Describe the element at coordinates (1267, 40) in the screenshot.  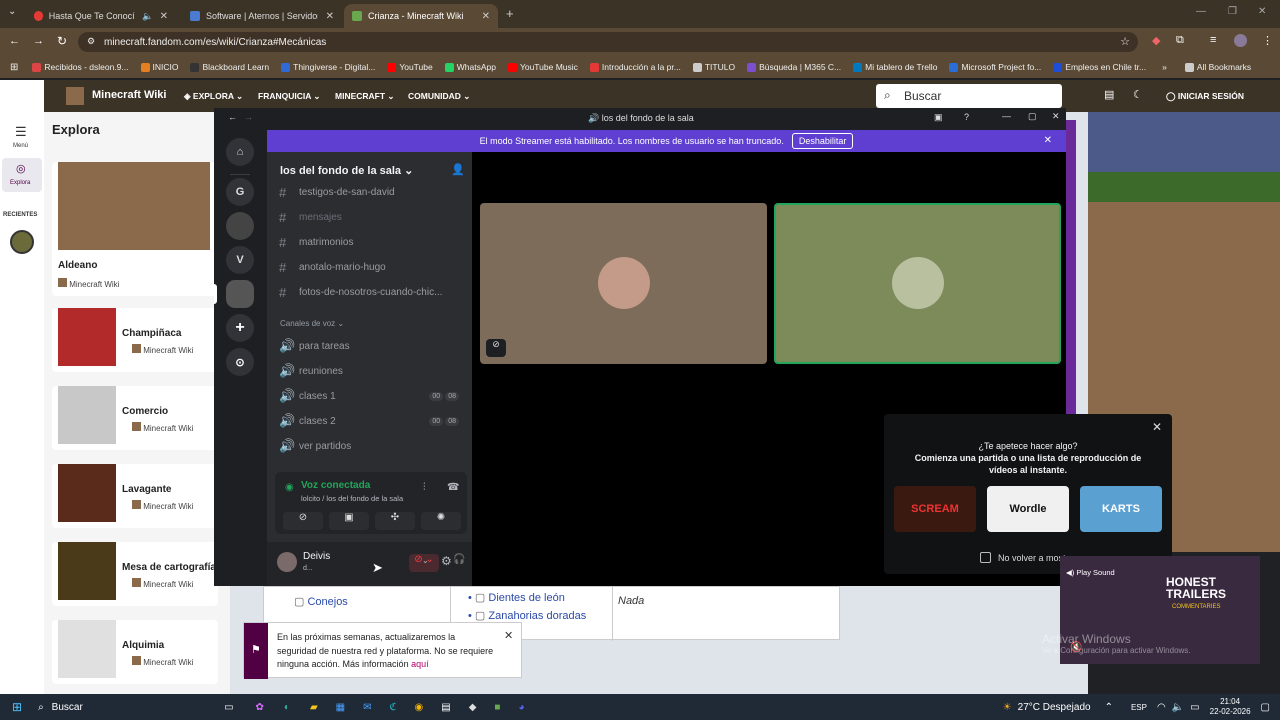
I see `browser-menu-icon: ⋮` at that location.